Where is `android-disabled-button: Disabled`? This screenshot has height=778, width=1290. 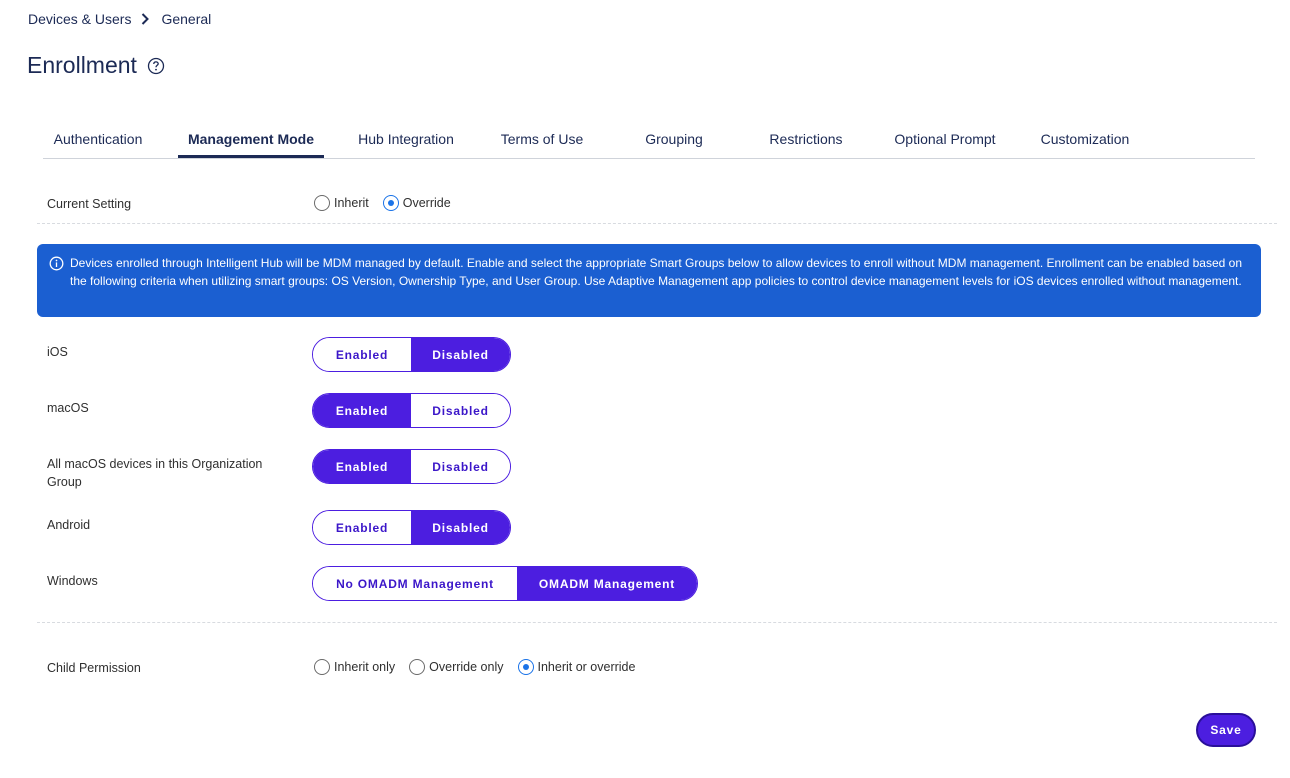 android-disabled-button: Disabled is located at coordinates (460, 527).